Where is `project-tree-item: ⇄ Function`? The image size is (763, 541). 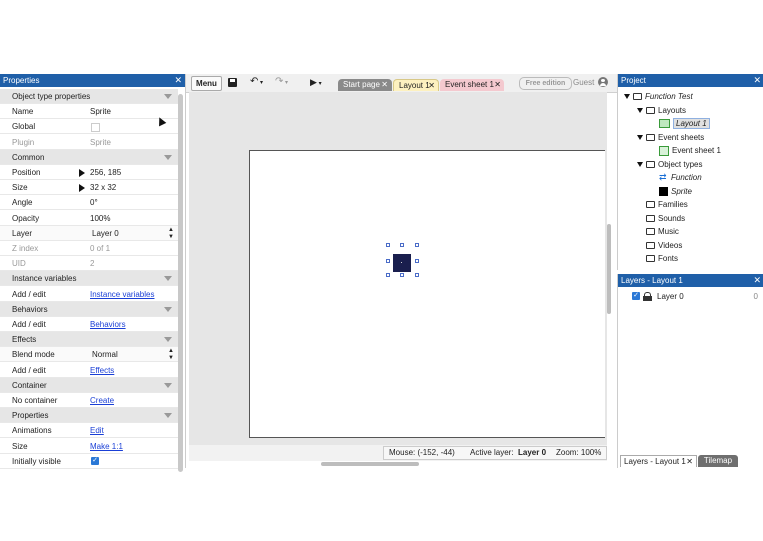
project-tree-item: ⇄ Function is located at coordinates (676, 177).